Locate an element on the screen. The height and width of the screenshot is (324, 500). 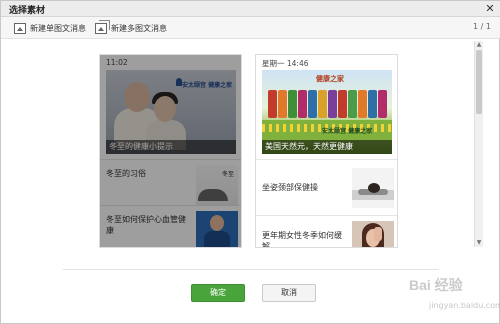
cover-logo-text: 健康之家 is located at coordinates (330, 79).